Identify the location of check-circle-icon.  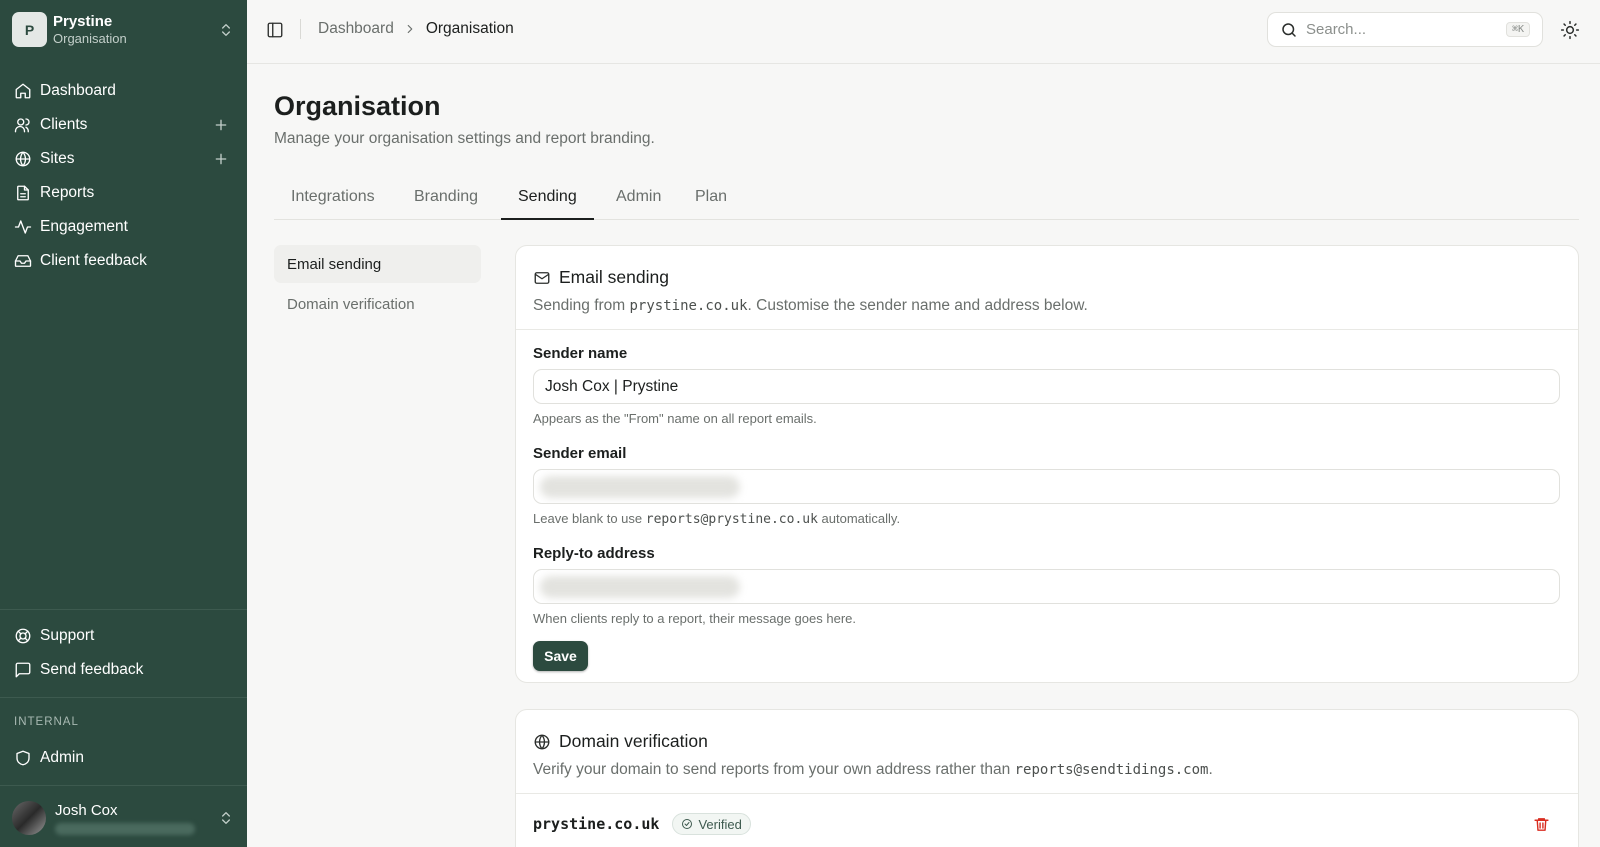
(687, 824).